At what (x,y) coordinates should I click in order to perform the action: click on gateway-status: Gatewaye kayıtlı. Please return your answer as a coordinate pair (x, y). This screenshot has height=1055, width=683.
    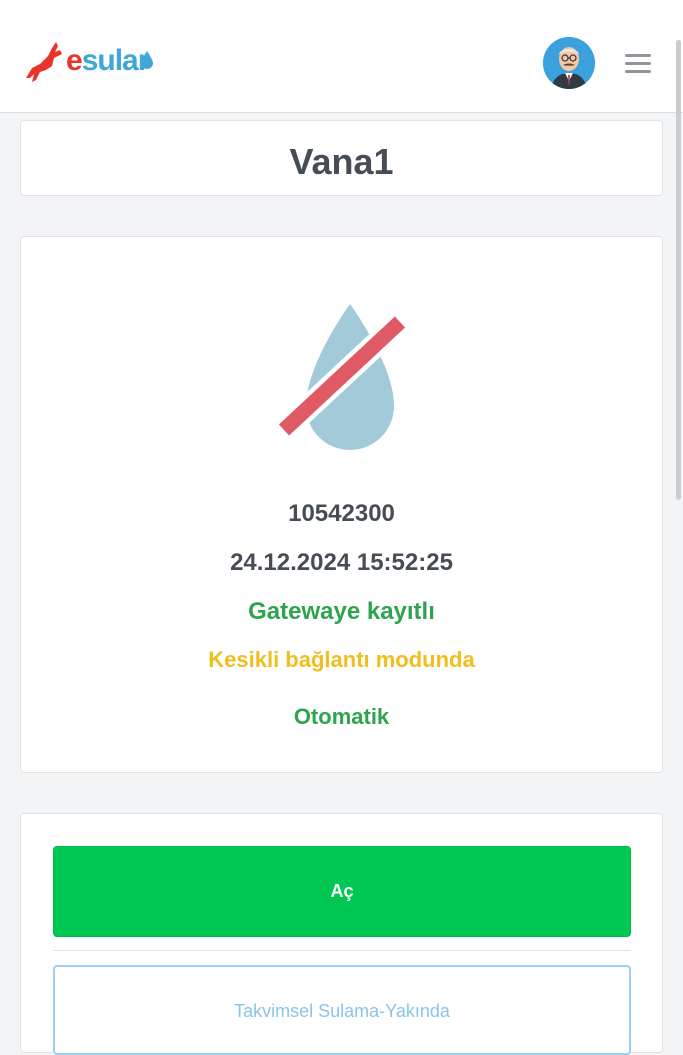
    Looking at the image, I should click on (341, 611).